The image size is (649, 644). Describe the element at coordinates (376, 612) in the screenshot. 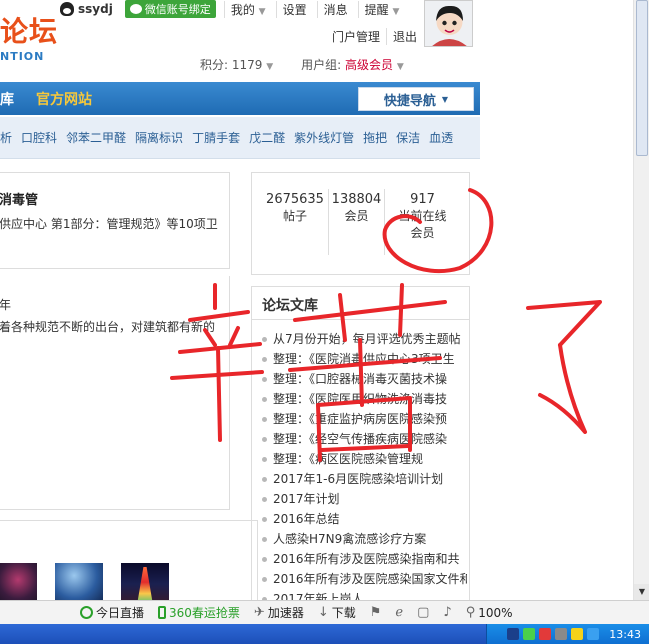

I see `flag-icon: ⚑` at that location.